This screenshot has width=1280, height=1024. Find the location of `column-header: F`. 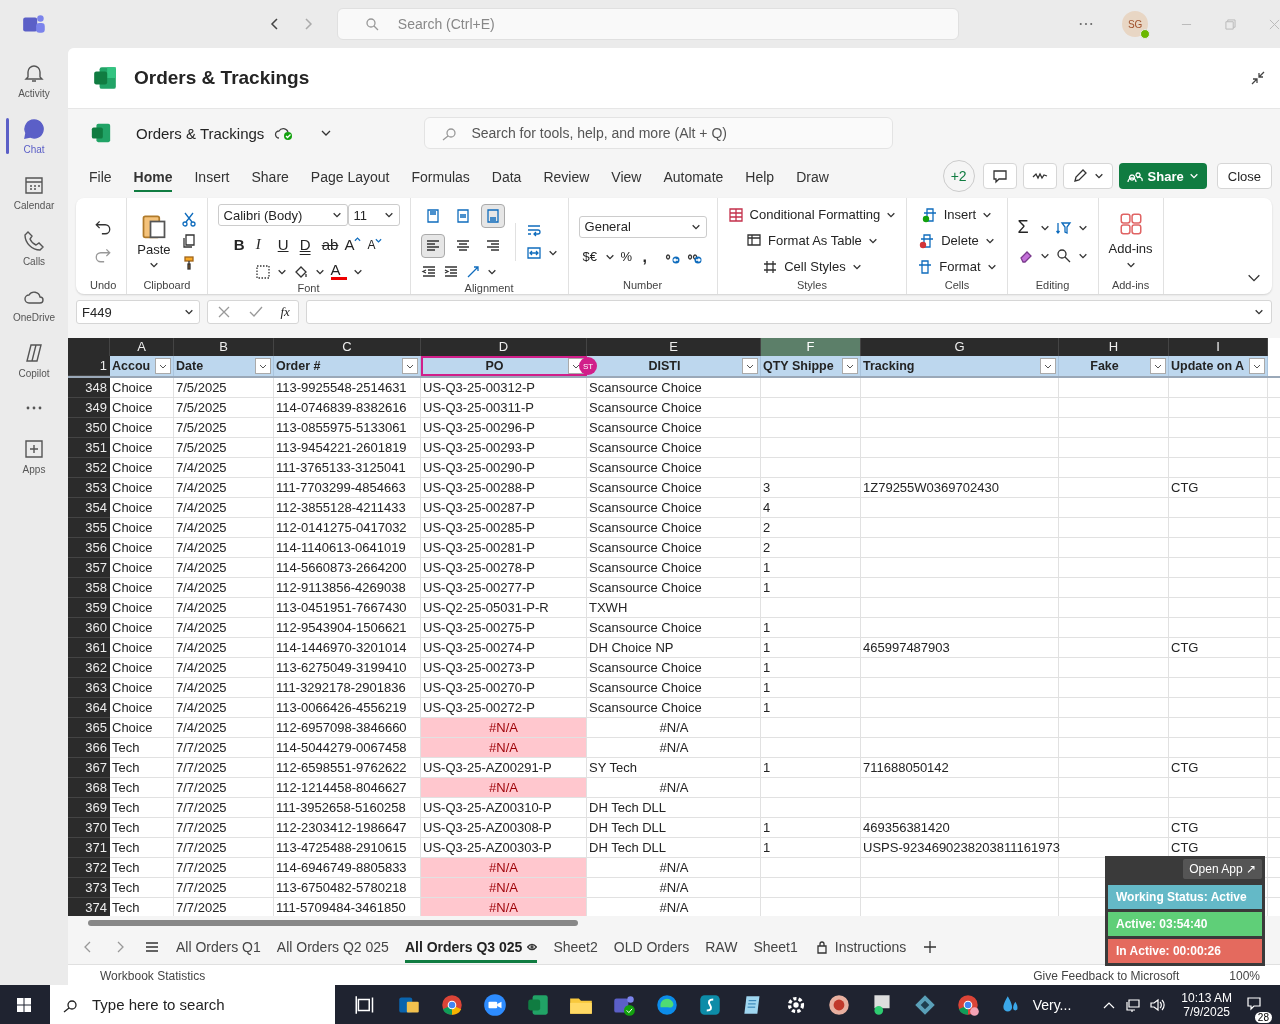

column-header: F is located at coordinates (811, 347).